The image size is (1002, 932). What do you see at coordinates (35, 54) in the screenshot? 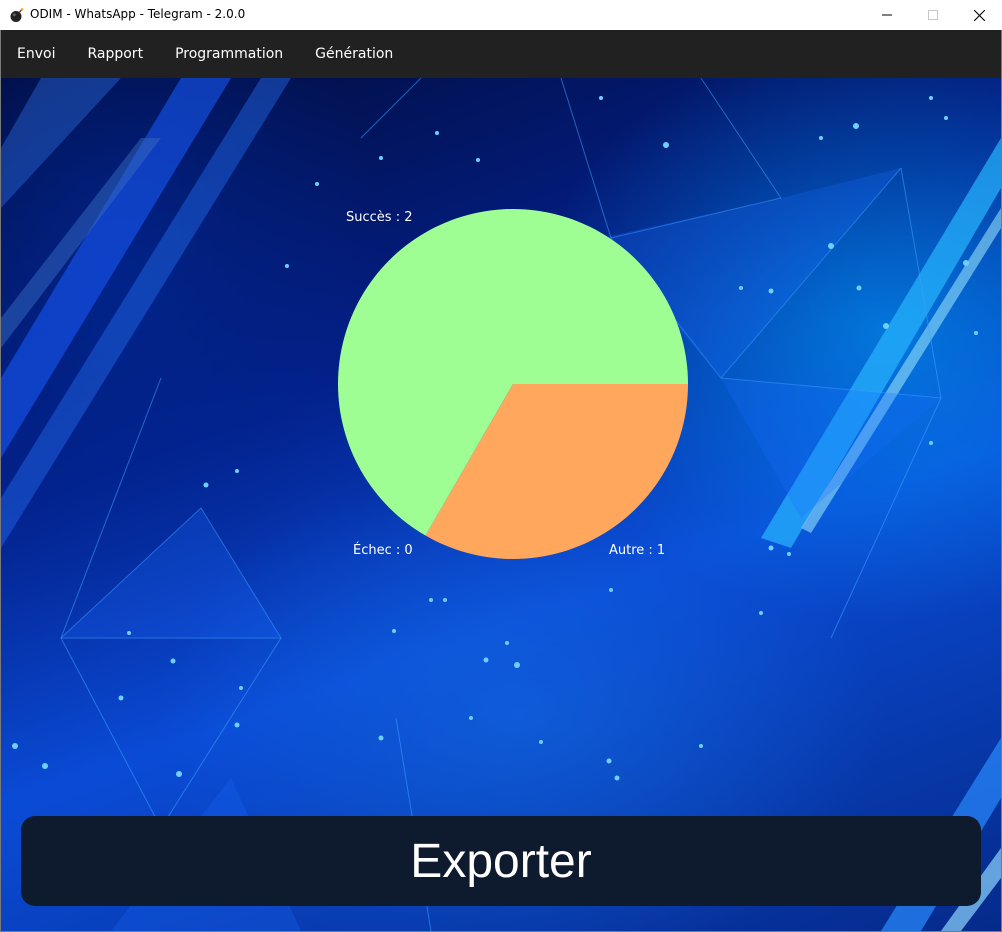
I see `menu-item-envoi: Envoi` at bounding box center [35, 54].